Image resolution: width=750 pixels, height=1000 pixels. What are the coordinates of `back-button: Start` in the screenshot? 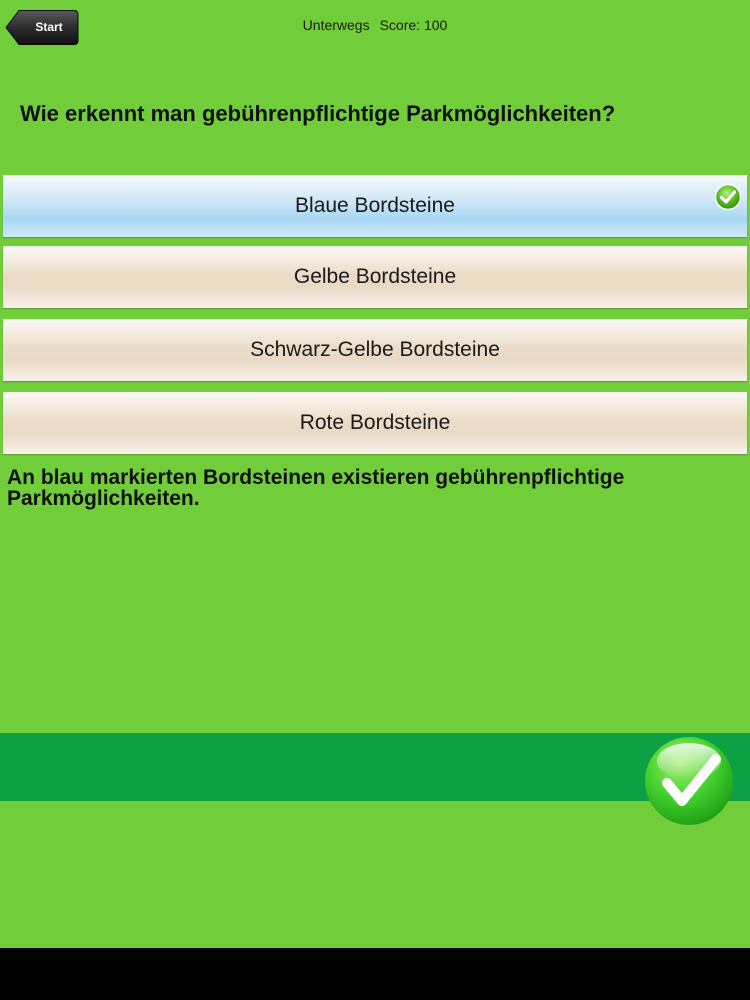 It's located at (42, 27).